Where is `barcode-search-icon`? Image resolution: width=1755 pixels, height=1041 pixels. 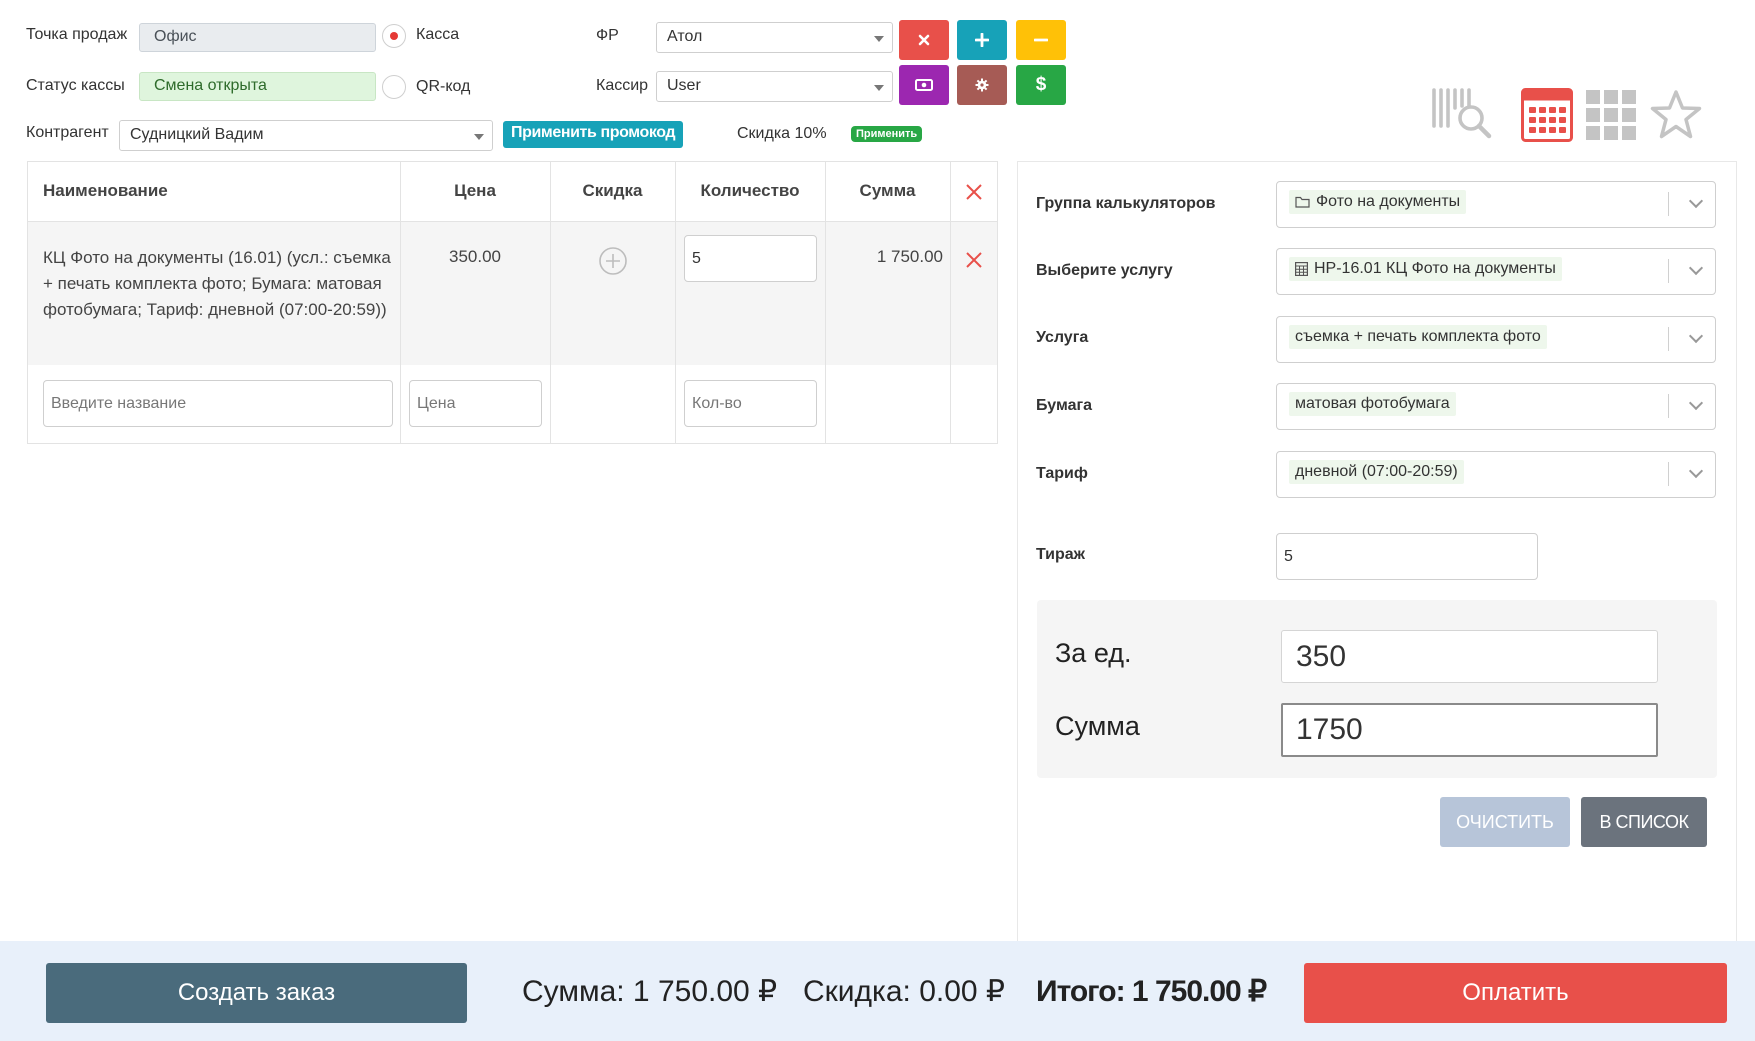 barcode-search-icon is located at coordinates (1464, 115).